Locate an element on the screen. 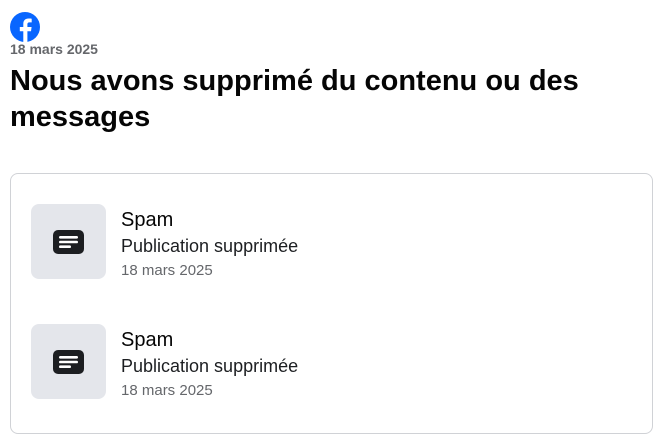  header-date: 18 mars 2025 is located at coordinates (54, 49).